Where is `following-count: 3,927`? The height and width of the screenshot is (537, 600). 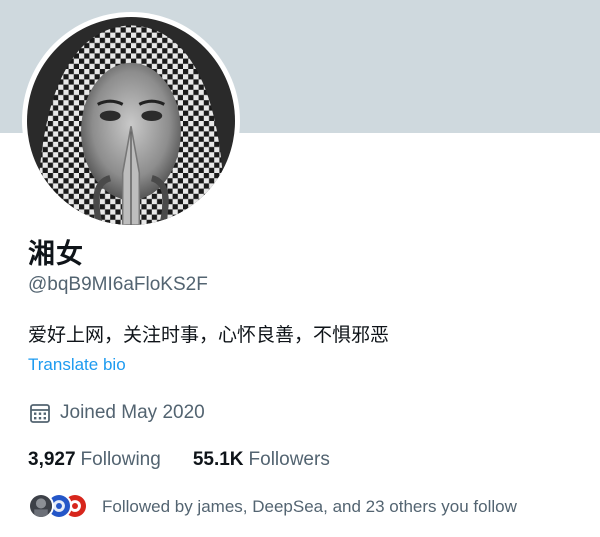
following-count: 3,927 is located at coordinates (52, 459).